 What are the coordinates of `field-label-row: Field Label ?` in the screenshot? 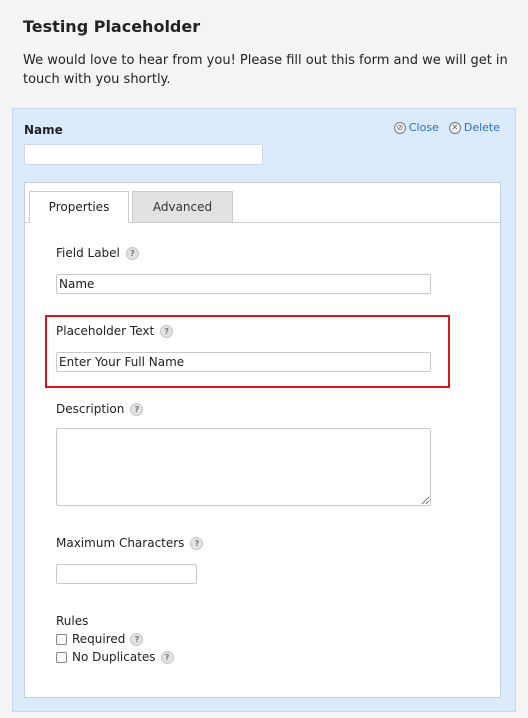 It's located at (97, 253).